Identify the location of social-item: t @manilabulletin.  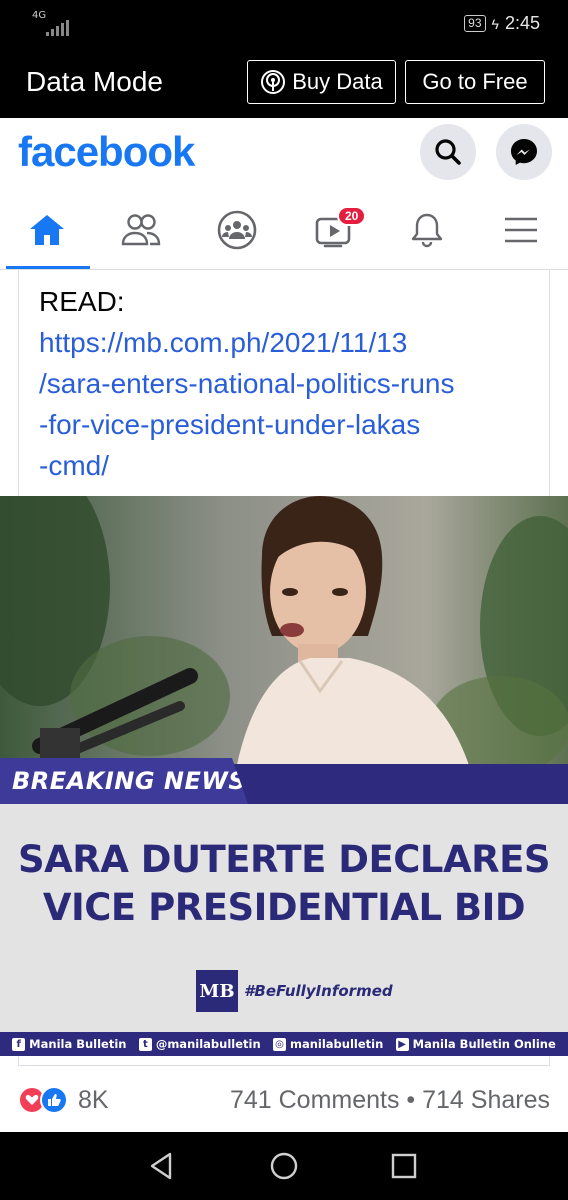
(199, 1044).